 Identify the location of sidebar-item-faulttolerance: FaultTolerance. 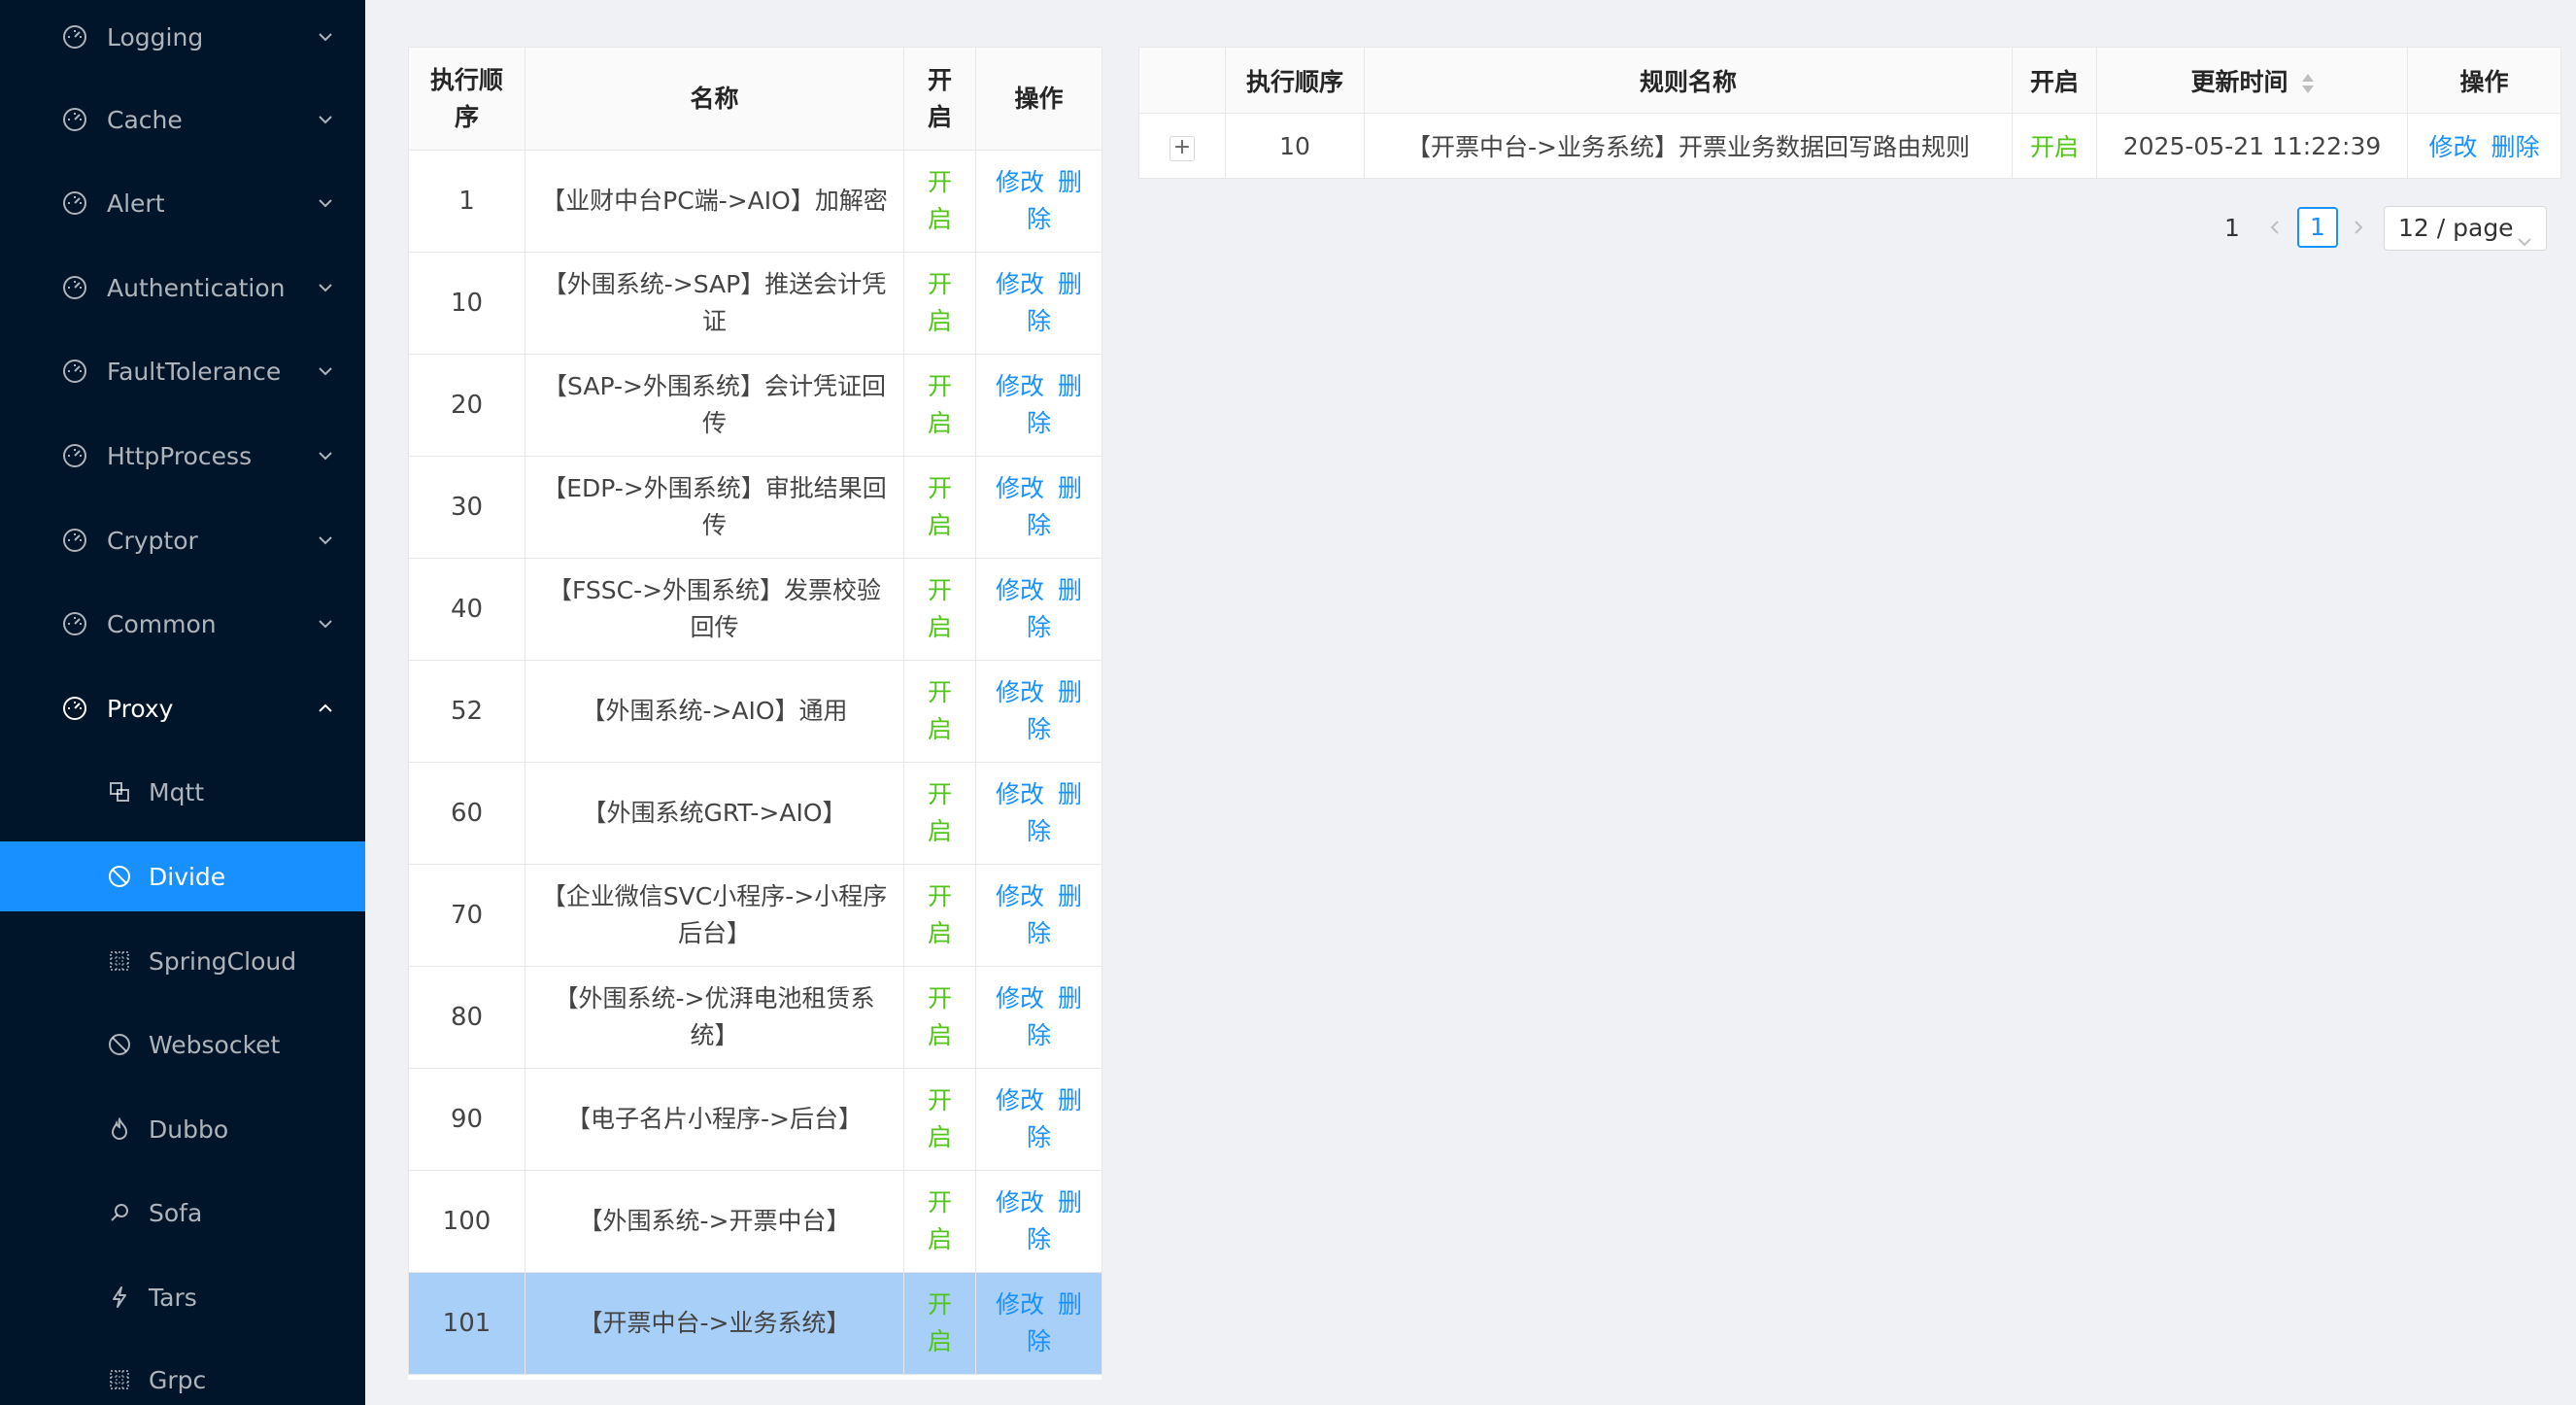
(182, 371).